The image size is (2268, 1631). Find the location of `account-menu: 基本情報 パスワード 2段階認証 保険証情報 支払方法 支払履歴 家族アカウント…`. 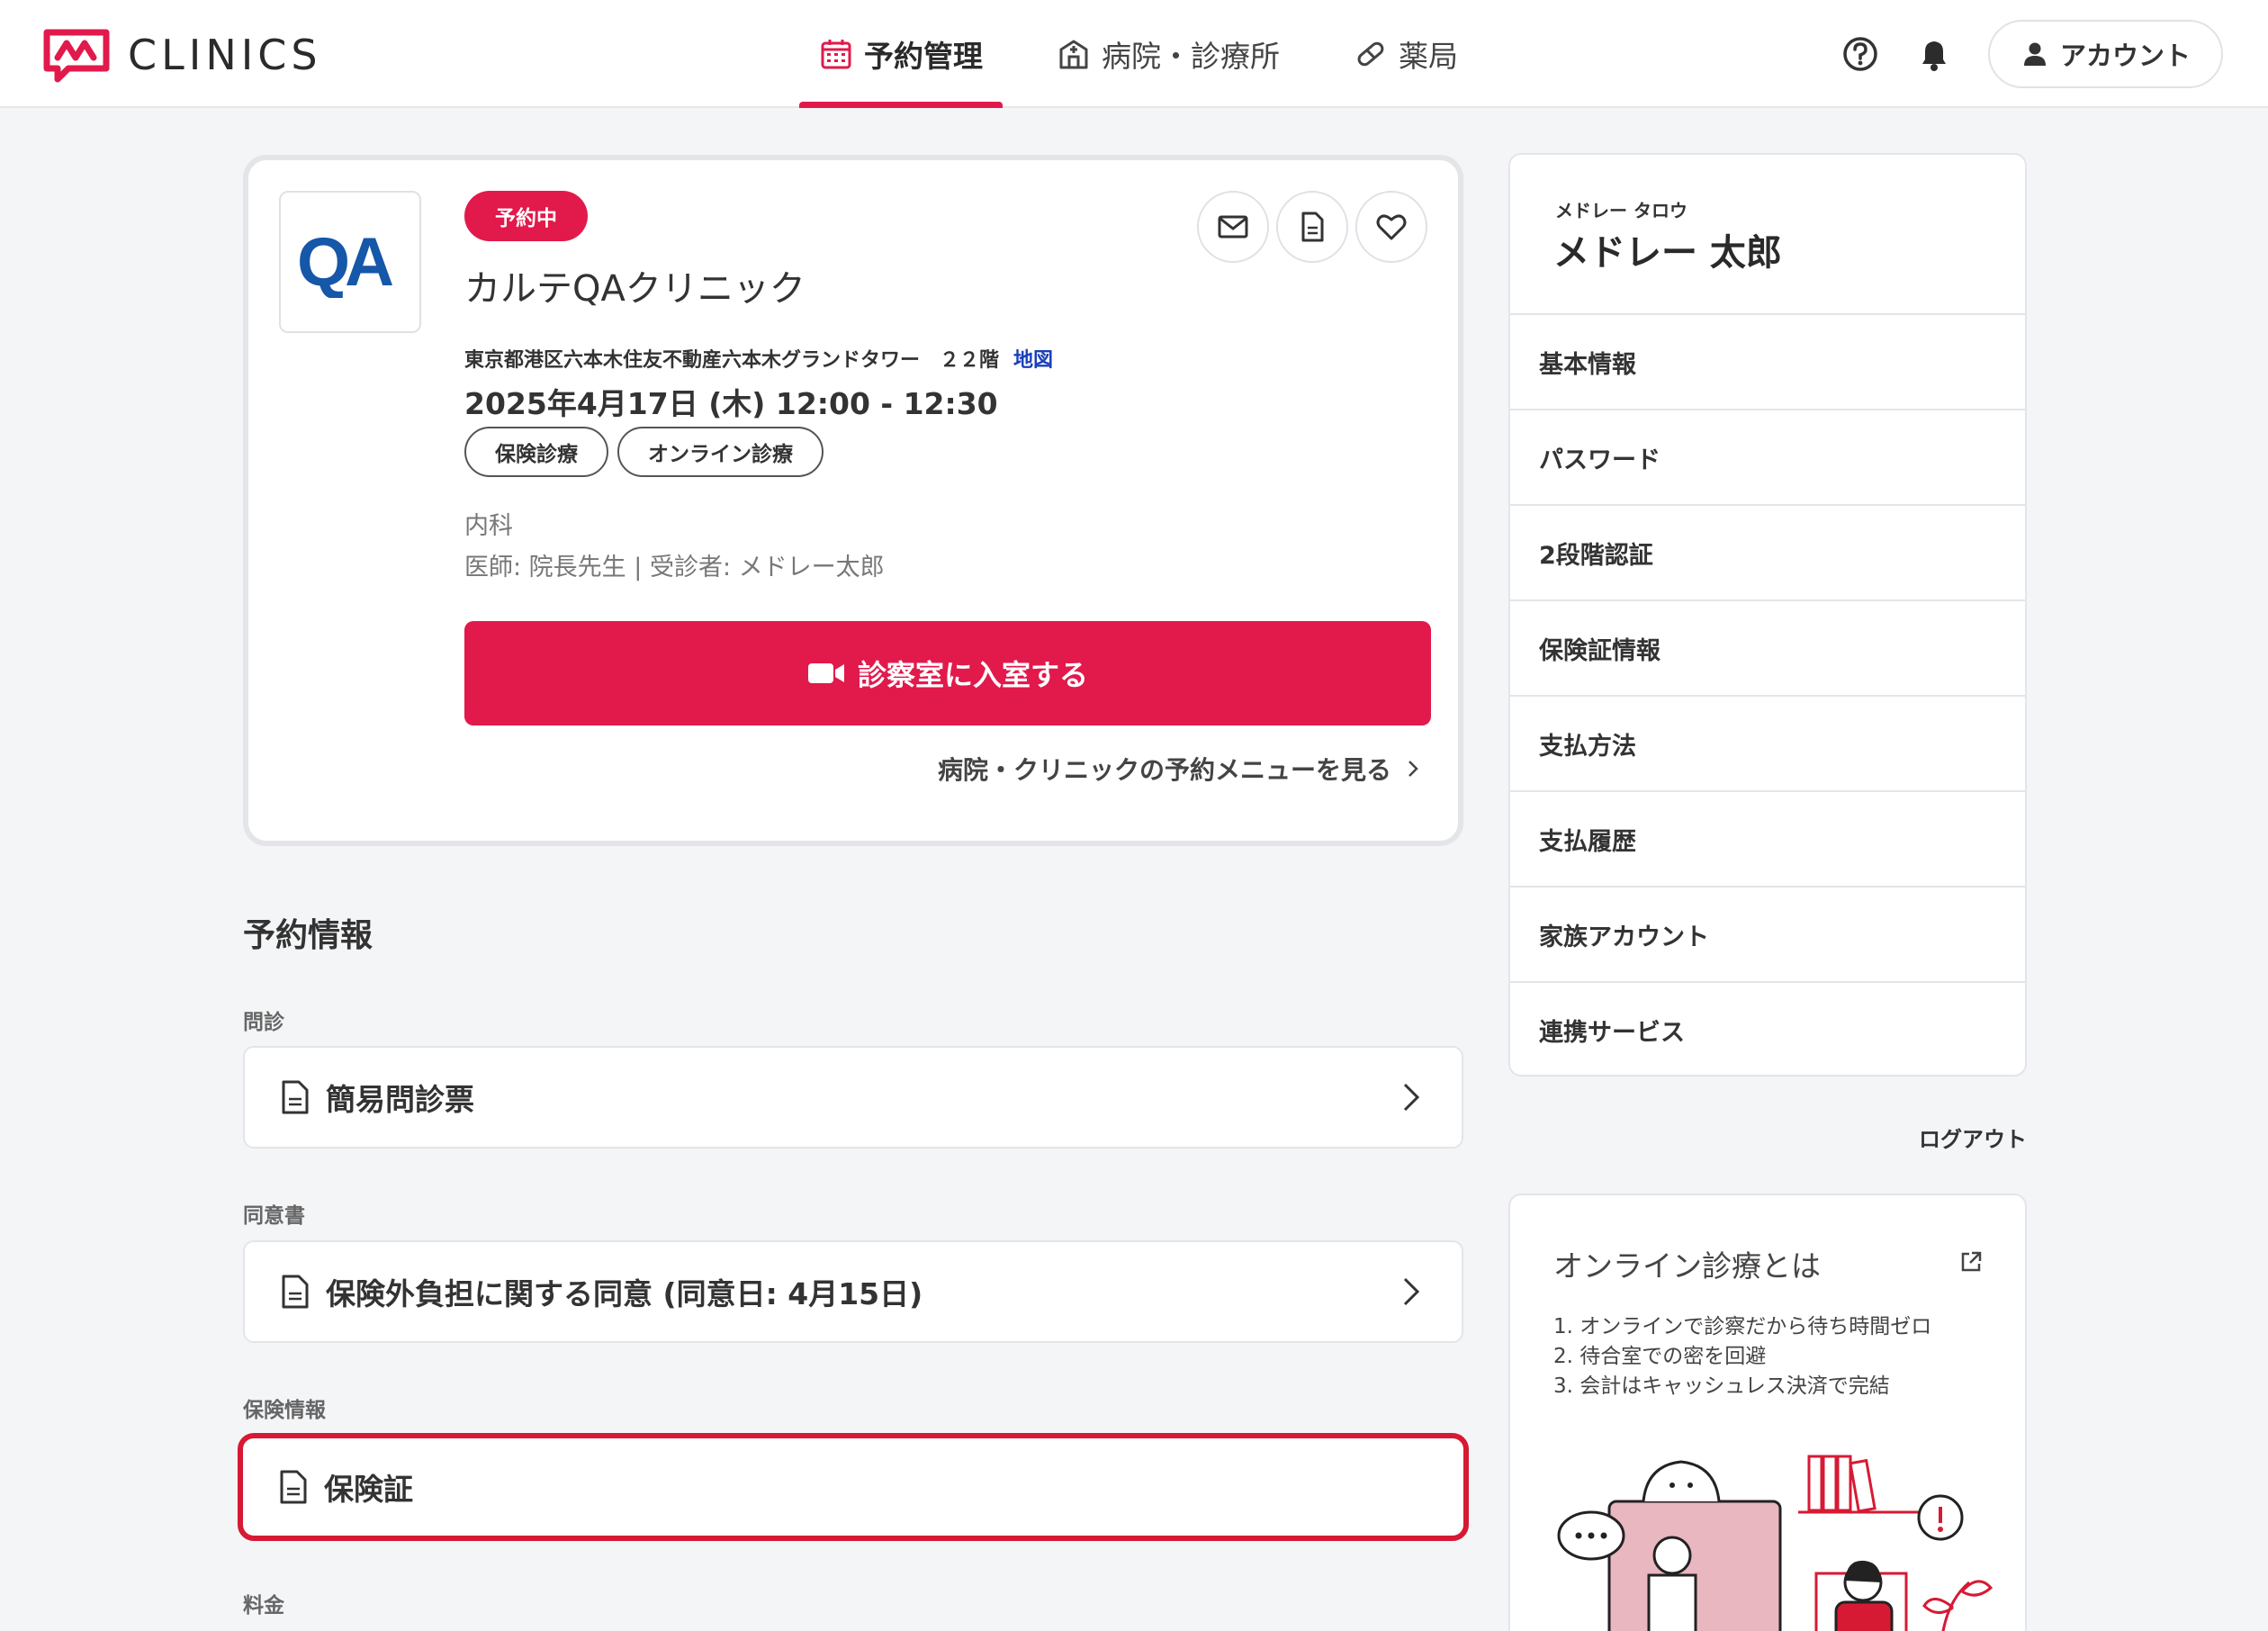

account-menu: 基本情報 パスワード 2段階認証 保険証情報 支払方法 支払履歴 家族アカウント… is located at coordinates (1767, 694).